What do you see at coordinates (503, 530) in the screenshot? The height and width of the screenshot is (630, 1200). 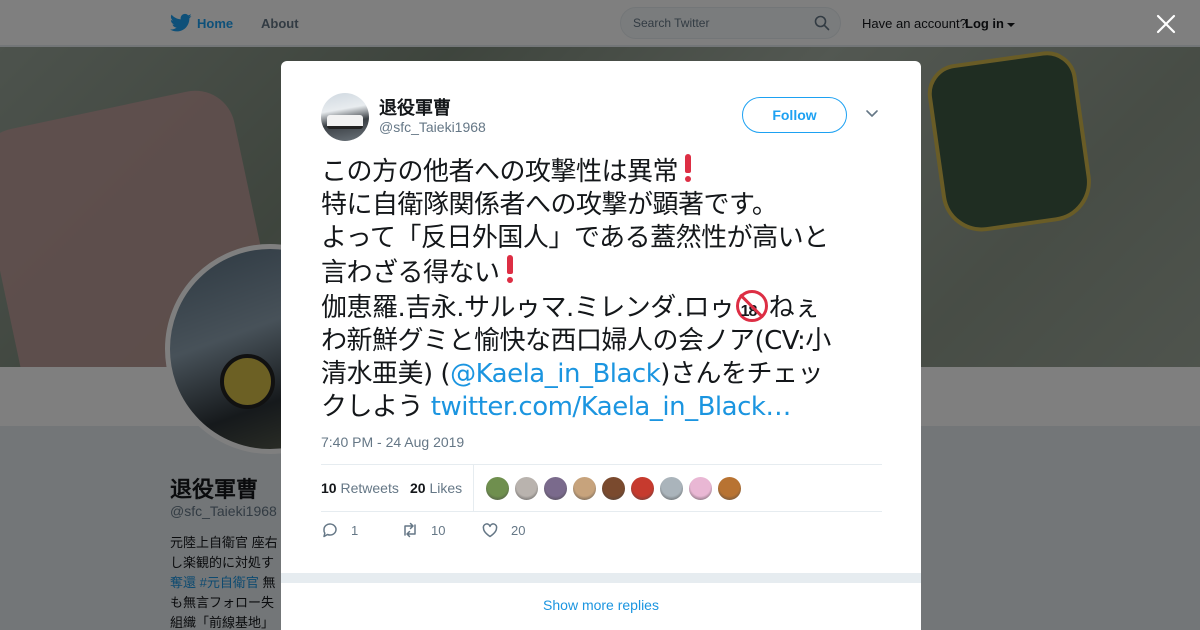 I see `like-action: 20` at bounding box center [503, 530].